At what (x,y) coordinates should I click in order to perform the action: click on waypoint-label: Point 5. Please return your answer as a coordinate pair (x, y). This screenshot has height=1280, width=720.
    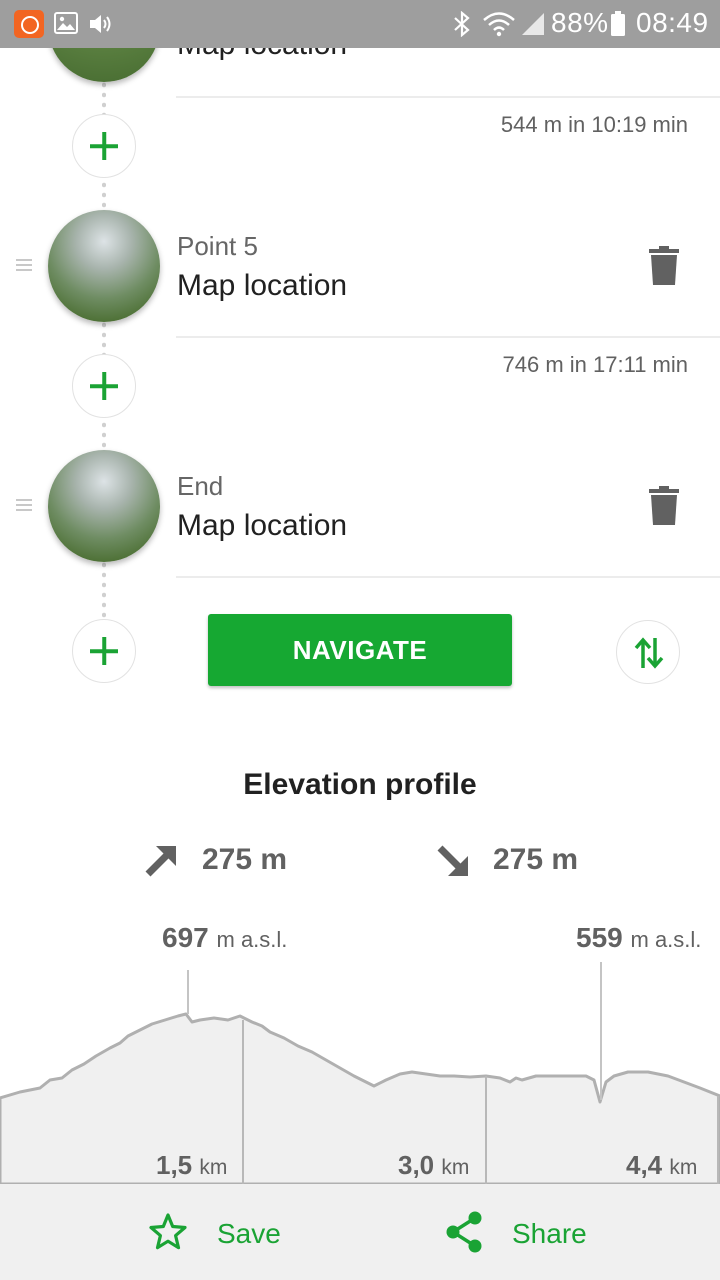
    Looking at the image, I should click on (217, 246).